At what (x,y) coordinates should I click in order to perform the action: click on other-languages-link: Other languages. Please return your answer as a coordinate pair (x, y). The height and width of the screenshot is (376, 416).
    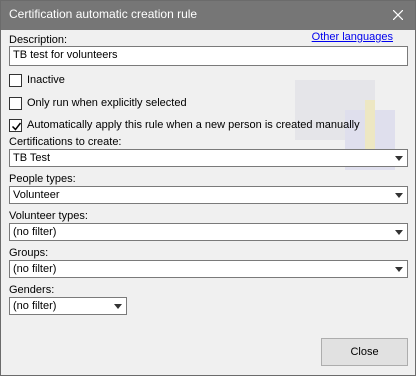
    Looking at the image, I should click on (352, 37).